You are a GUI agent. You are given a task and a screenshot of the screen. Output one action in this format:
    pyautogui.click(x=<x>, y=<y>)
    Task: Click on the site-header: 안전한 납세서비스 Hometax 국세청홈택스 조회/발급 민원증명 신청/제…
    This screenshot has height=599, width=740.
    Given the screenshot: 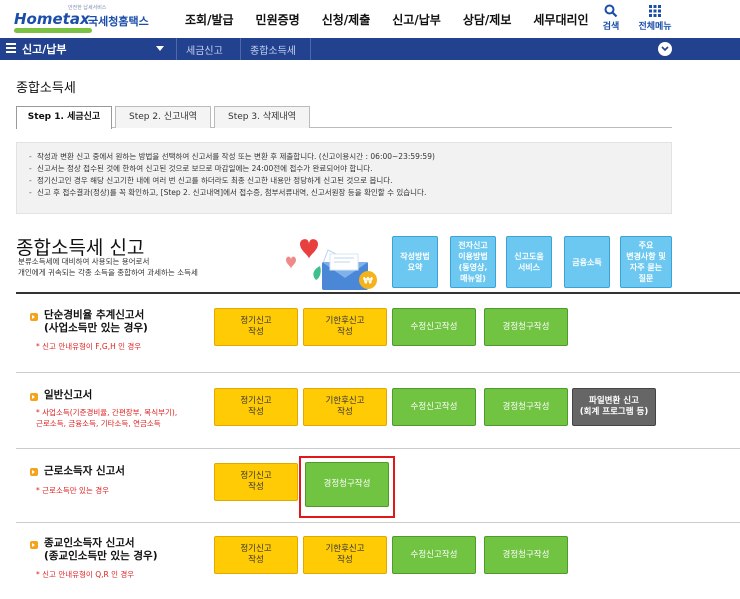 What is the action you would take?
    pyautogui.click(x=370, y=20)
    